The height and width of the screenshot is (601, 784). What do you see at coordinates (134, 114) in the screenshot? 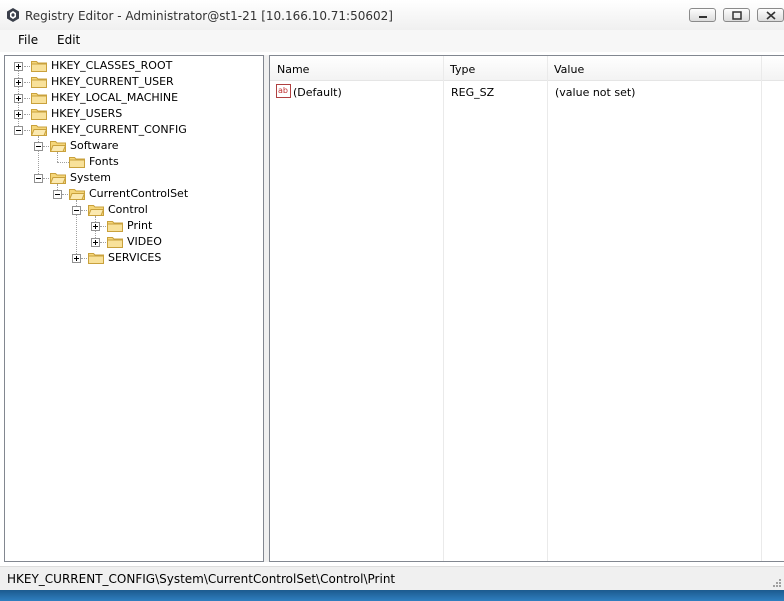
I see `tree-node-hkey-users: HKEY_USERS` at bounding box center [134, 114].